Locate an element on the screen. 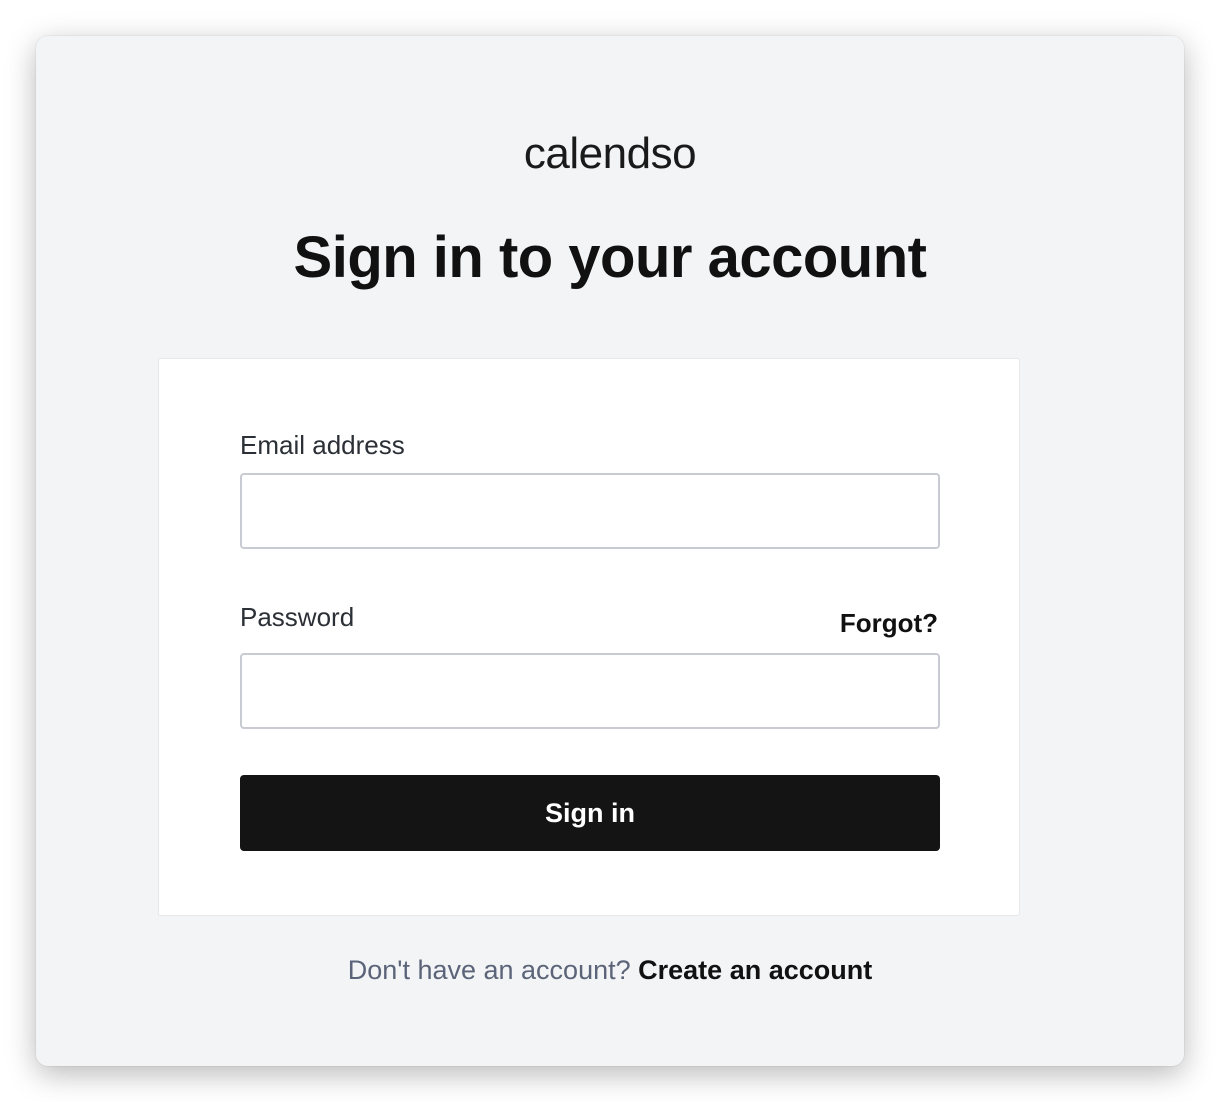  page-title: Sign in to your account is located at coordinates (610, 257).